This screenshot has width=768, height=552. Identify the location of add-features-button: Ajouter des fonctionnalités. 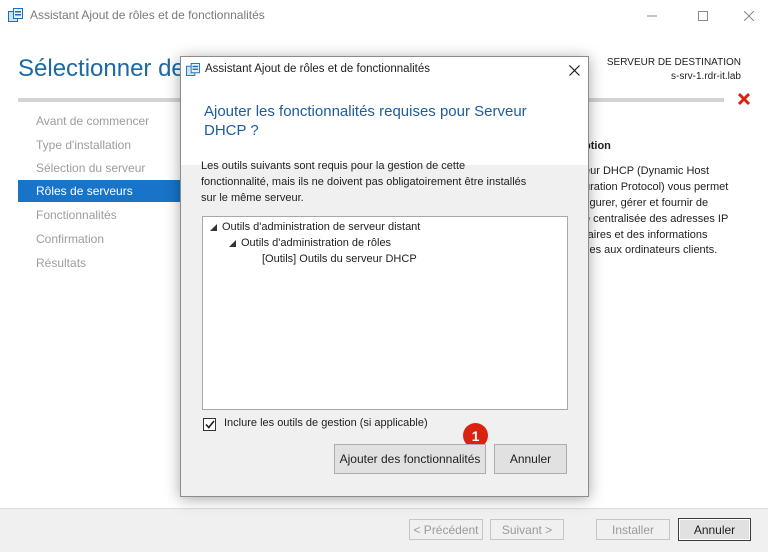
(410, 459).